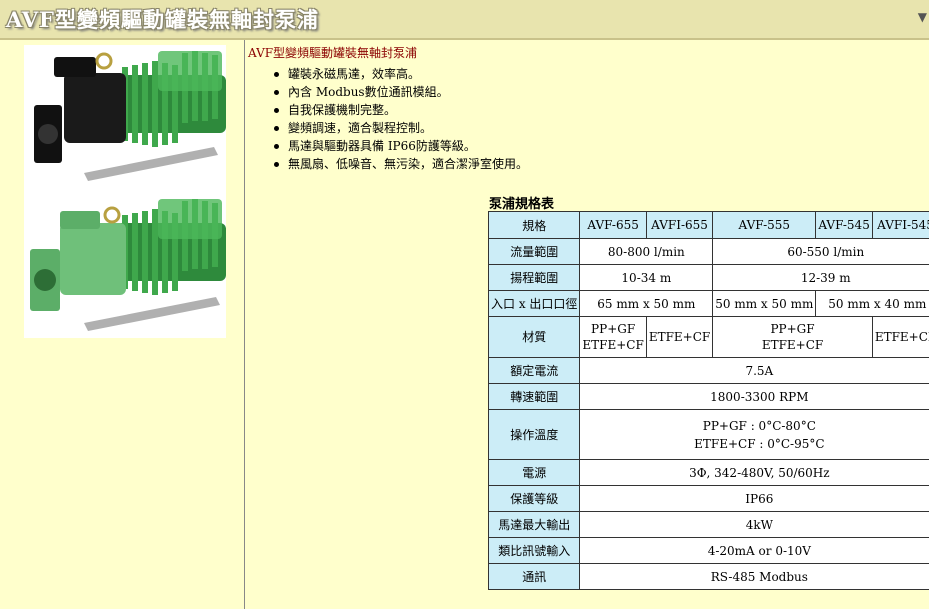  I want to click on pump-green-head, so click(128, 265).